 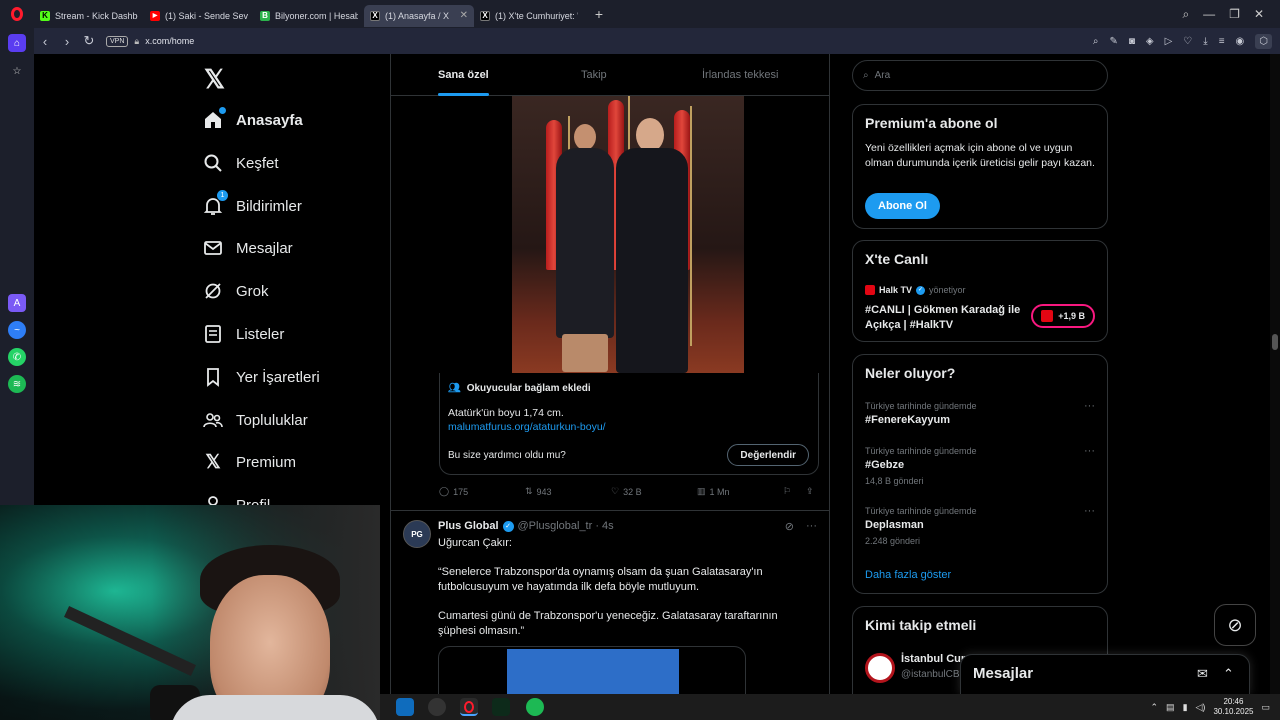 I want to click on mic-icon: ▮, so click(x=1185, y=707).